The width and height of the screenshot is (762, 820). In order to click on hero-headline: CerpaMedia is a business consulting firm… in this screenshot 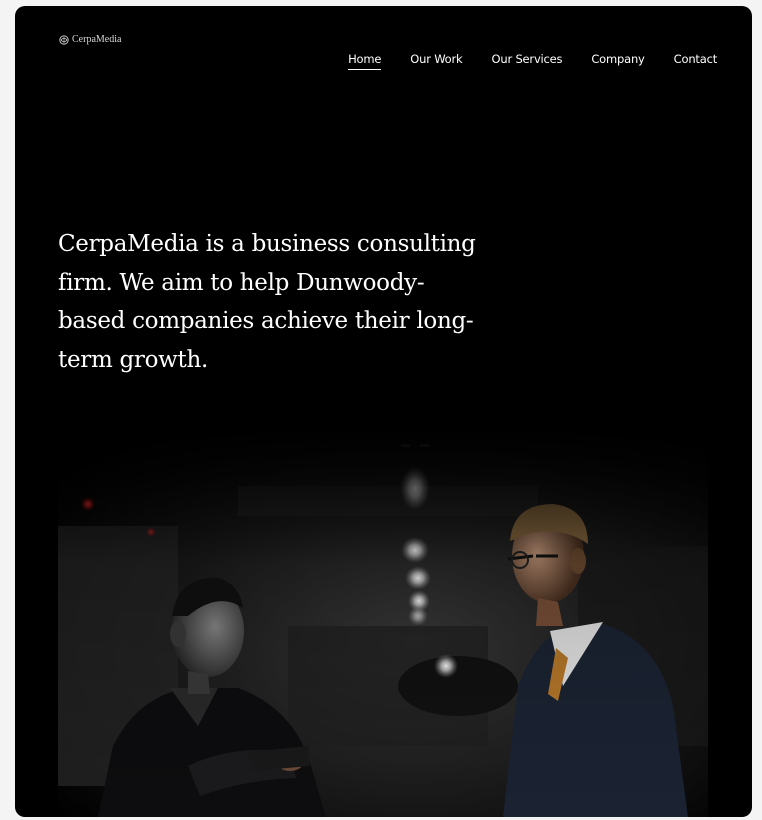, I will do `click(267, 302)`.